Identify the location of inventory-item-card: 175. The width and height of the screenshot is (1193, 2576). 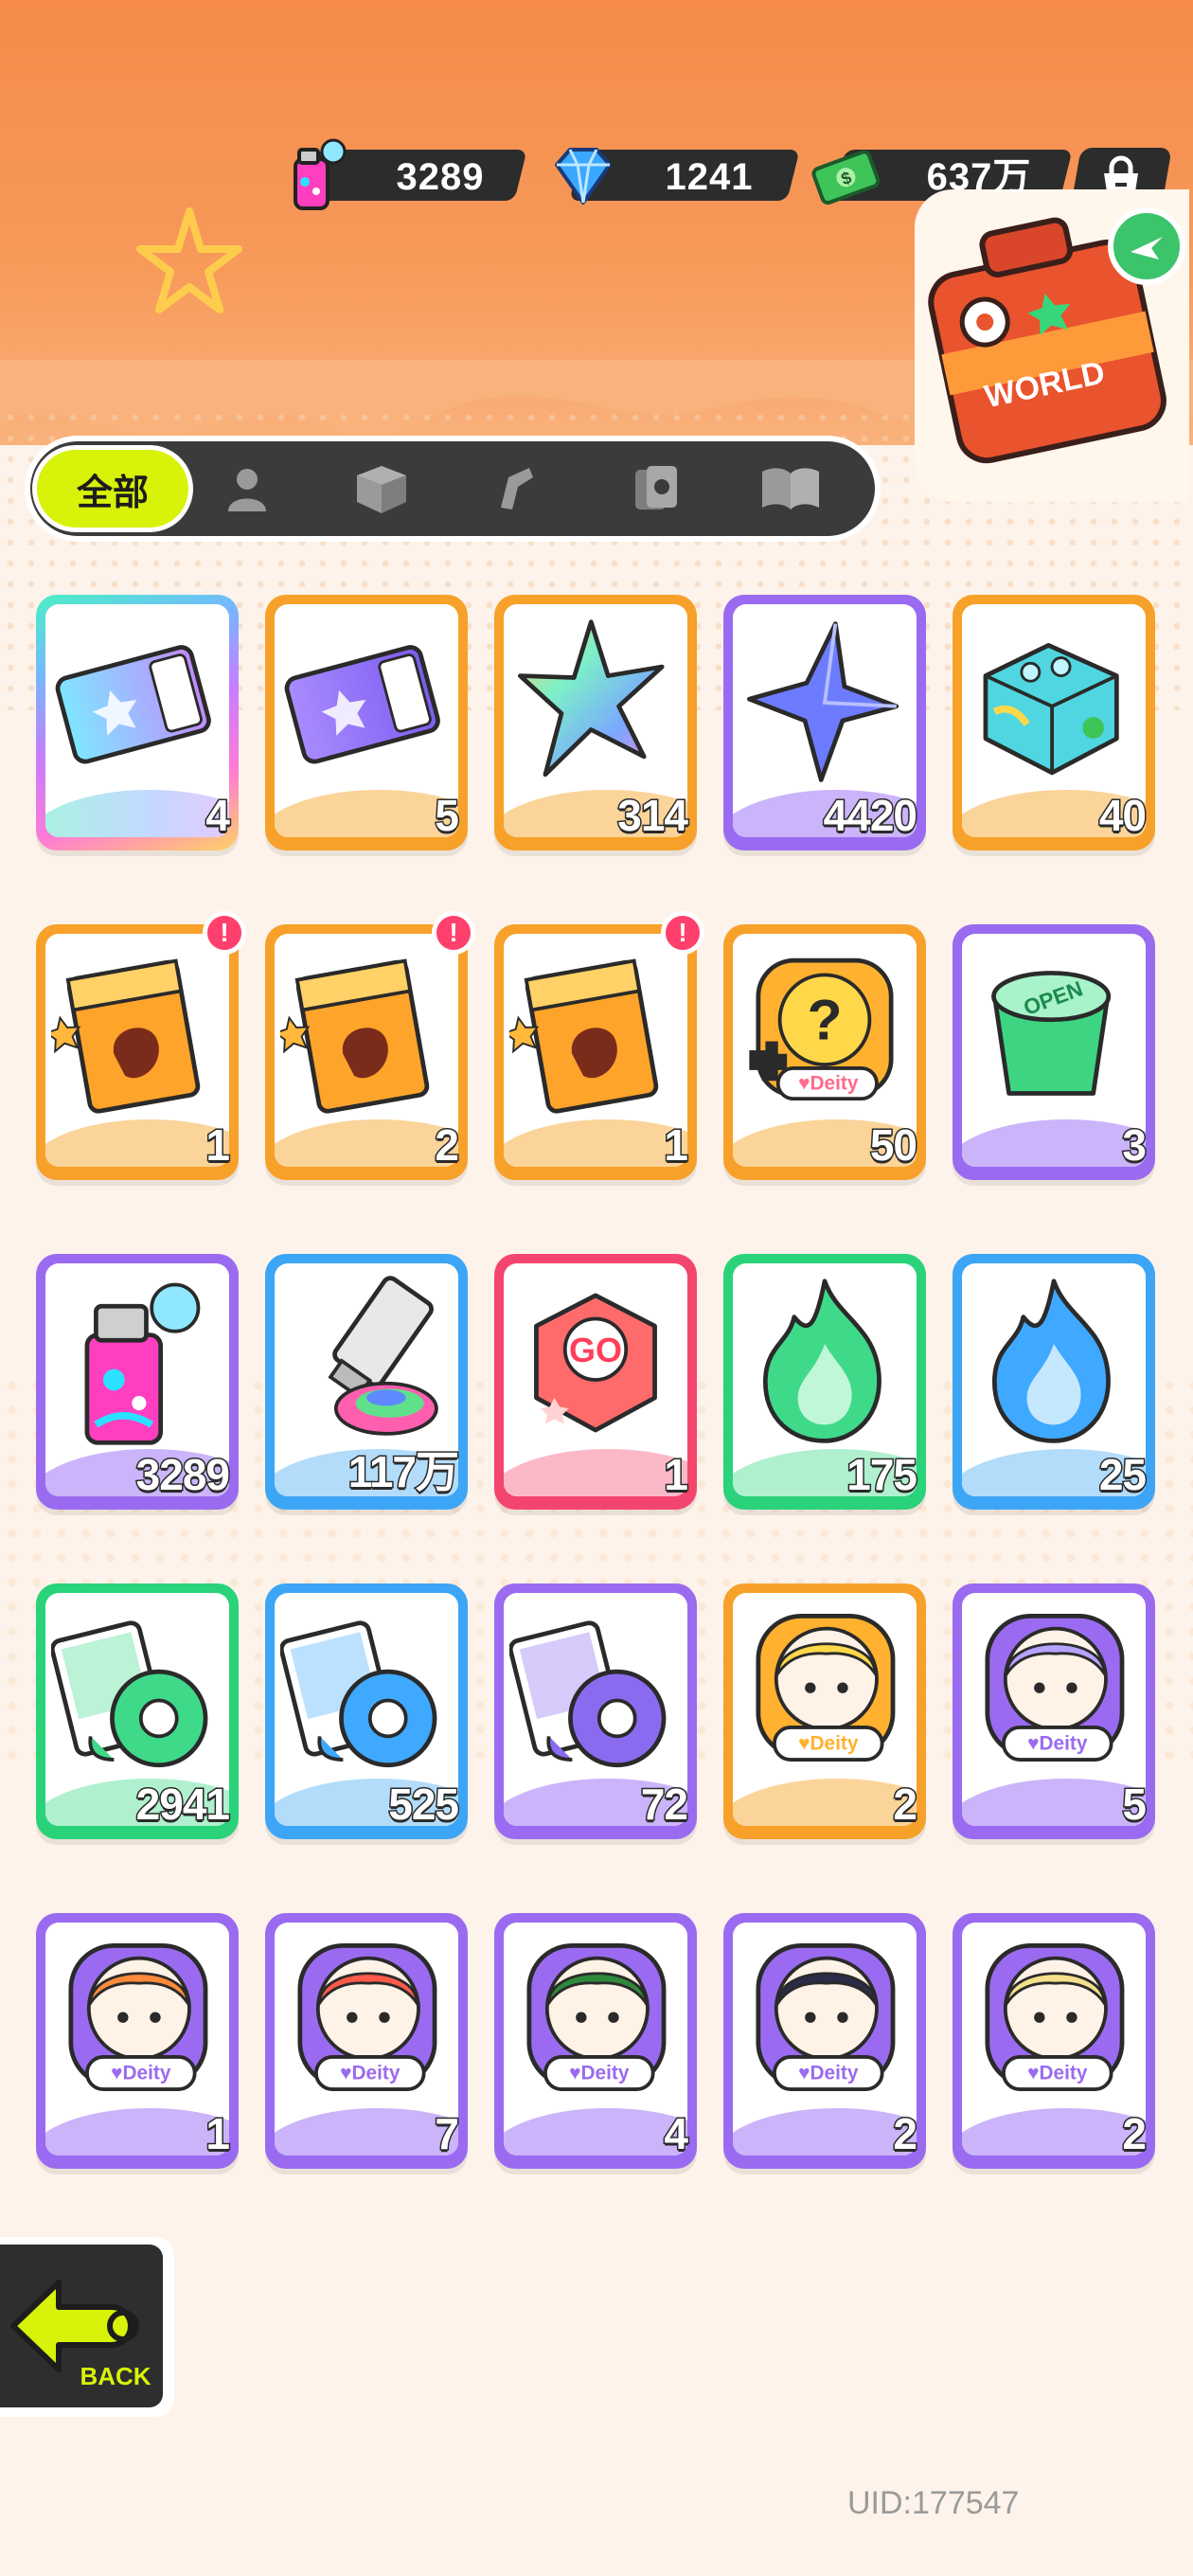
(824, 1382).